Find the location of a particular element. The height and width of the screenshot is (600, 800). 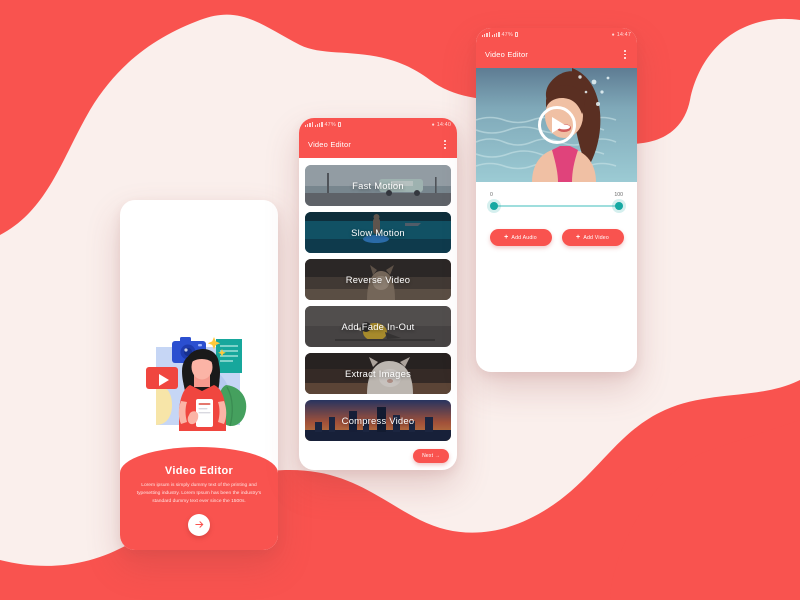

page-title: Video Editor is located at coordinates (199, 471).